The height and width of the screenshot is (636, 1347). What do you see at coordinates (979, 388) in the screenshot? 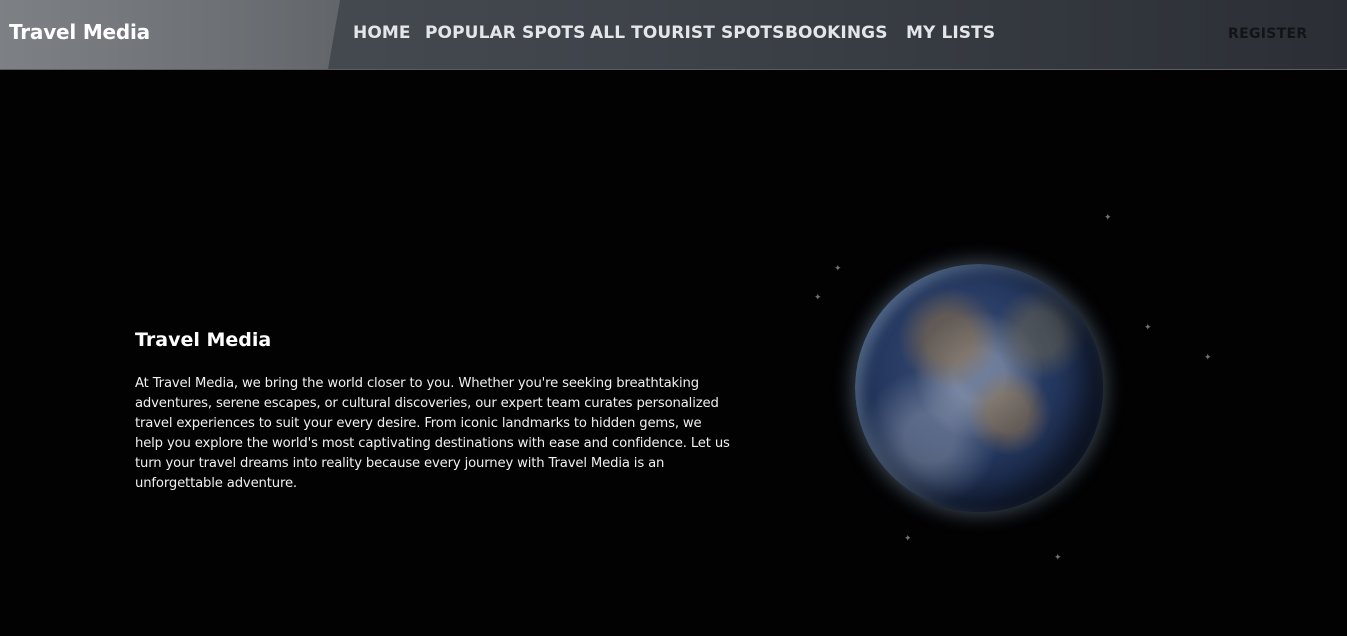
I see `earth-globe-image` at bounding box center [979, 388].